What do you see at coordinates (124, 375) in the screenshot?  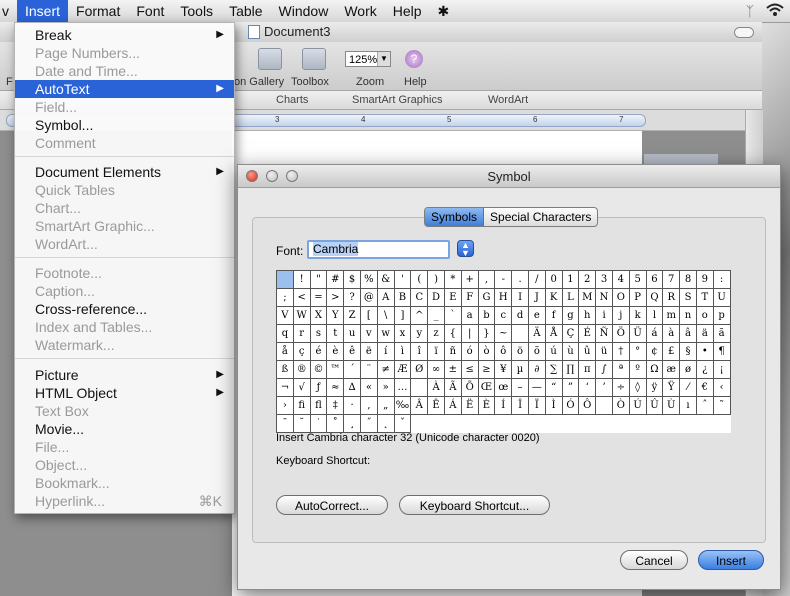 I see `menu-item-picture: Picture ▶` at bounding box center [124, 375].